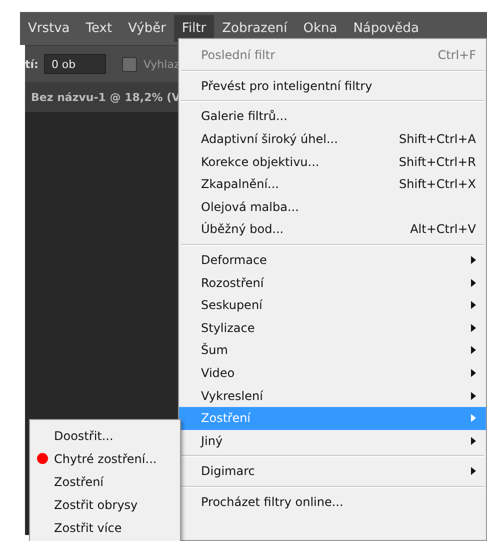  Describe the element at coordinates (332, 305) in the screenshot. I see `menu-item: Seskupení` at that location.